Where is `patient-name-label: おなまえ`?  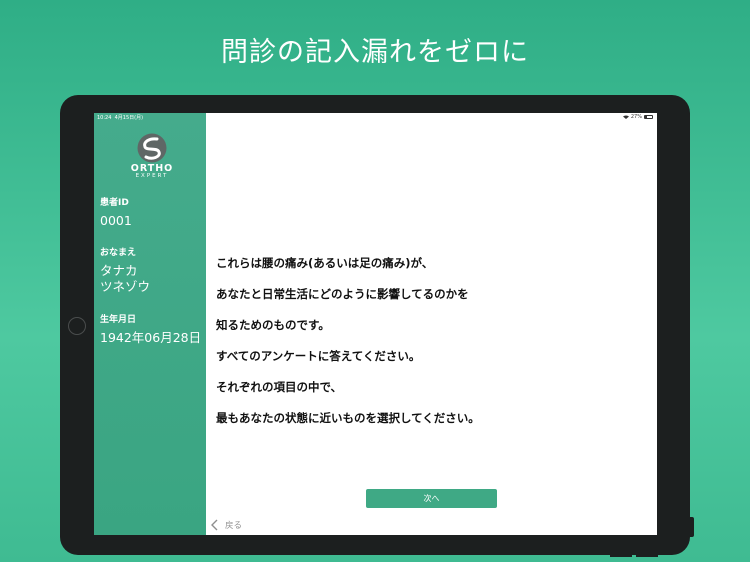
patient-name-label: おなまえ is located at coordinates (118, 253).